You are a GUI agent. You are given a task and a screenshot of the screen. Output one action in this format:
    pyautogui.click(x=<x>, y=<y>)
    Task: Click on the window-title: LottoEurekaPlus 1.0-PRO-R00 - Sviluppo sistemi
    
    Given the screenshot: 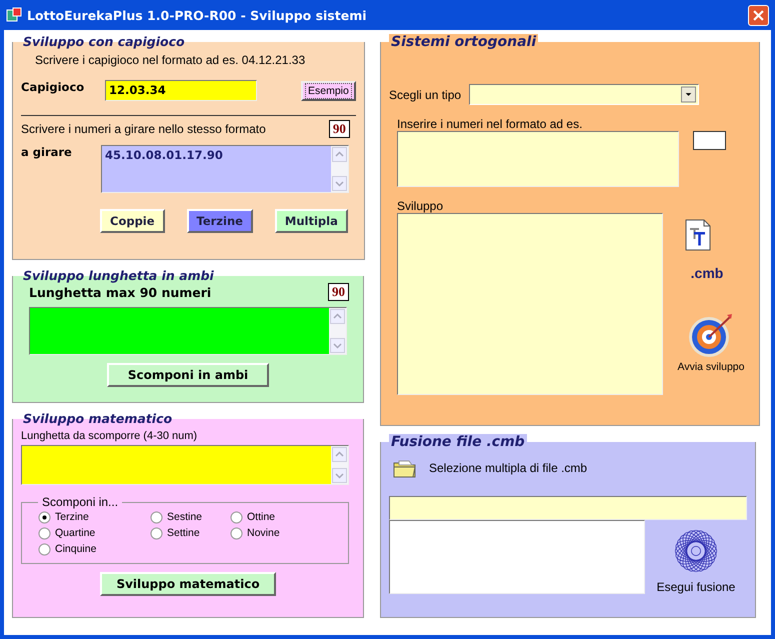 What is the action you would take?
    pyautogui.click(x=197, y=15)
    